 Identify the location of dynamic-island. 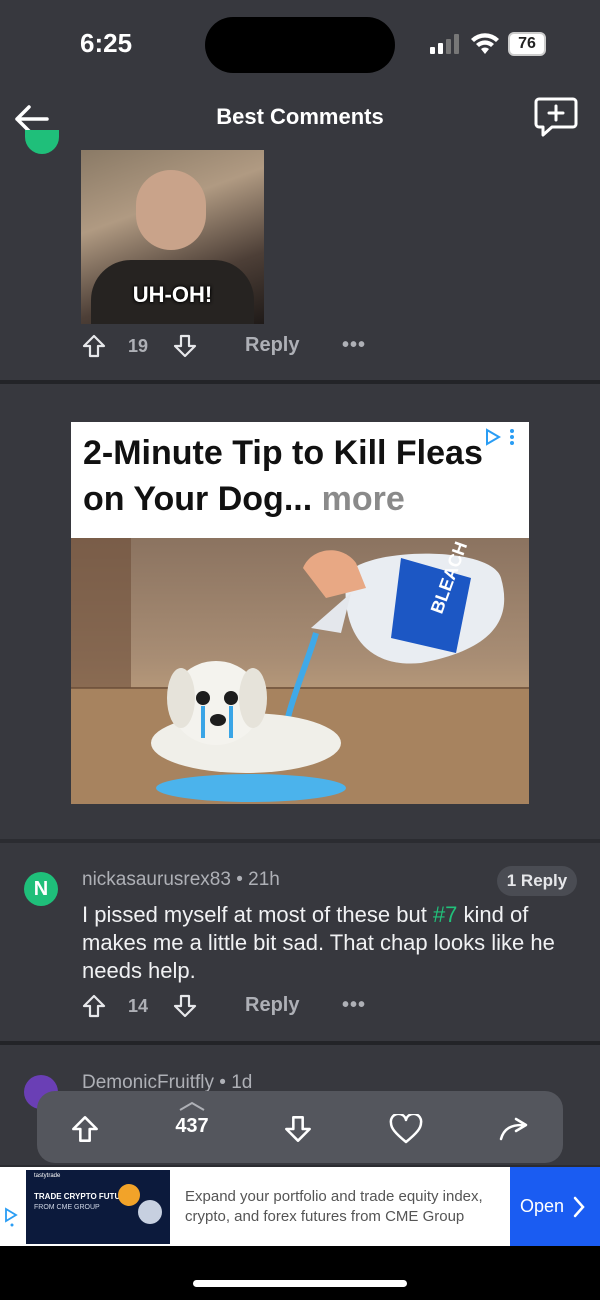
(300, 45).